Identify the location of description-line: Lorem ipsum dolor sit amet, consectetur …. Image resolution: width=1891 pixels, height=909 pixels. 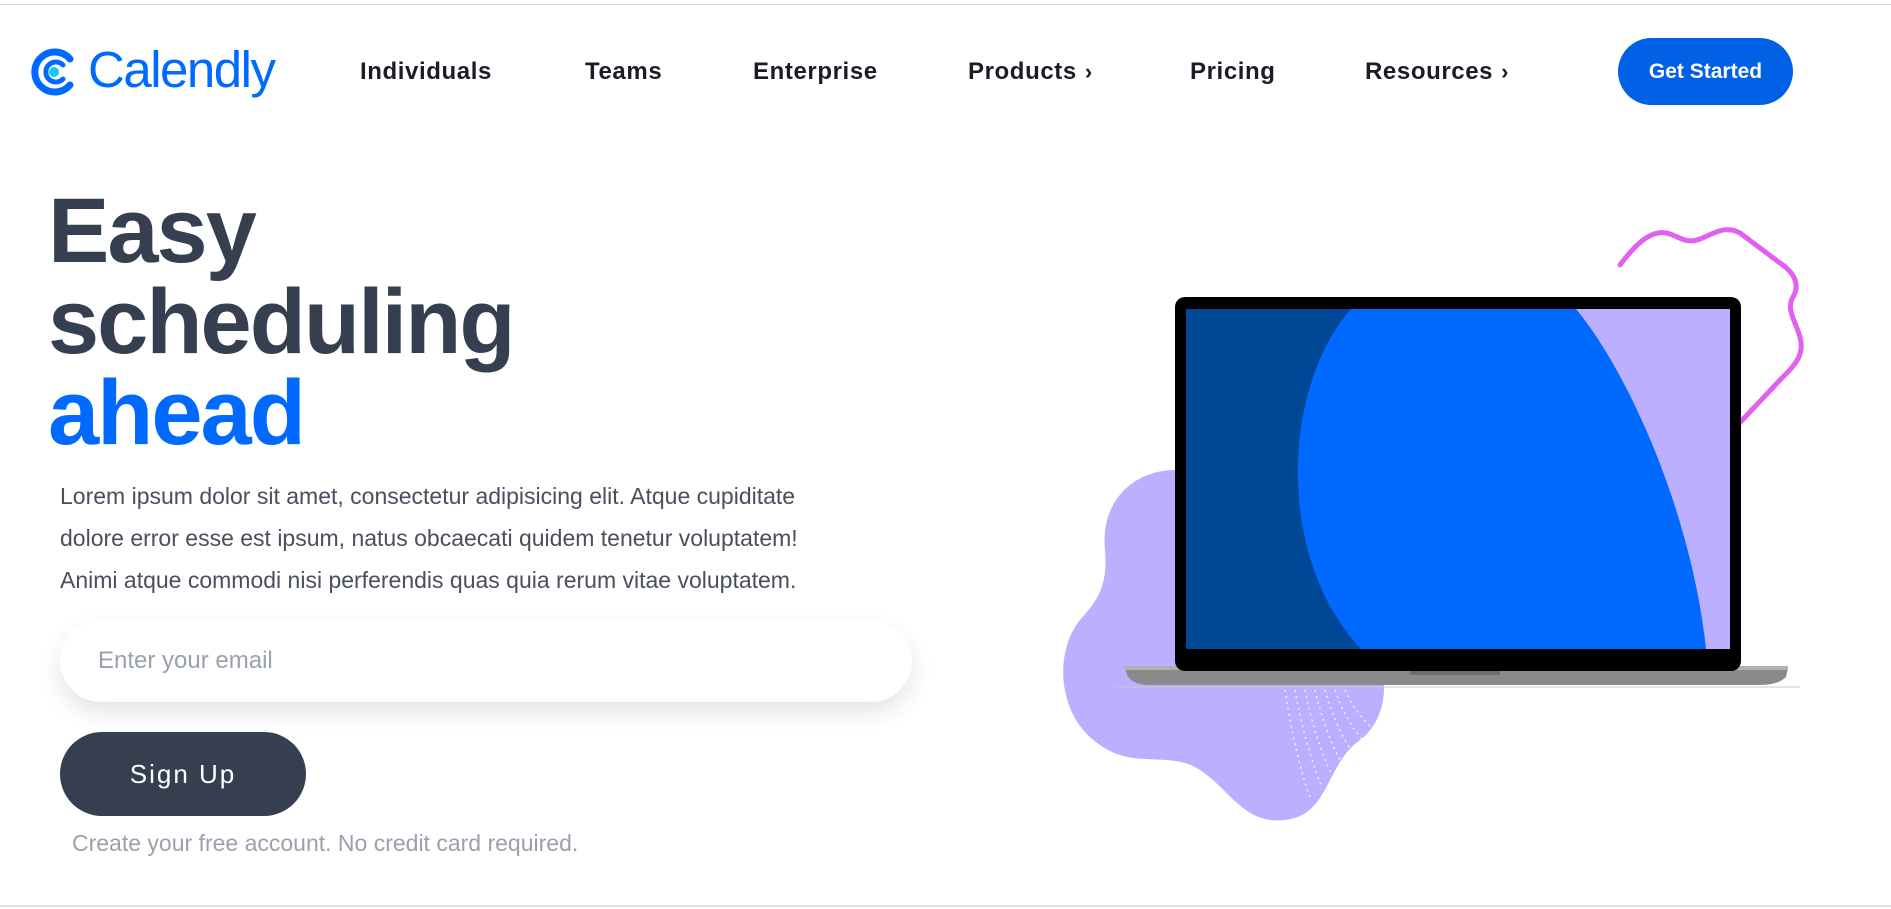
(428, 496).